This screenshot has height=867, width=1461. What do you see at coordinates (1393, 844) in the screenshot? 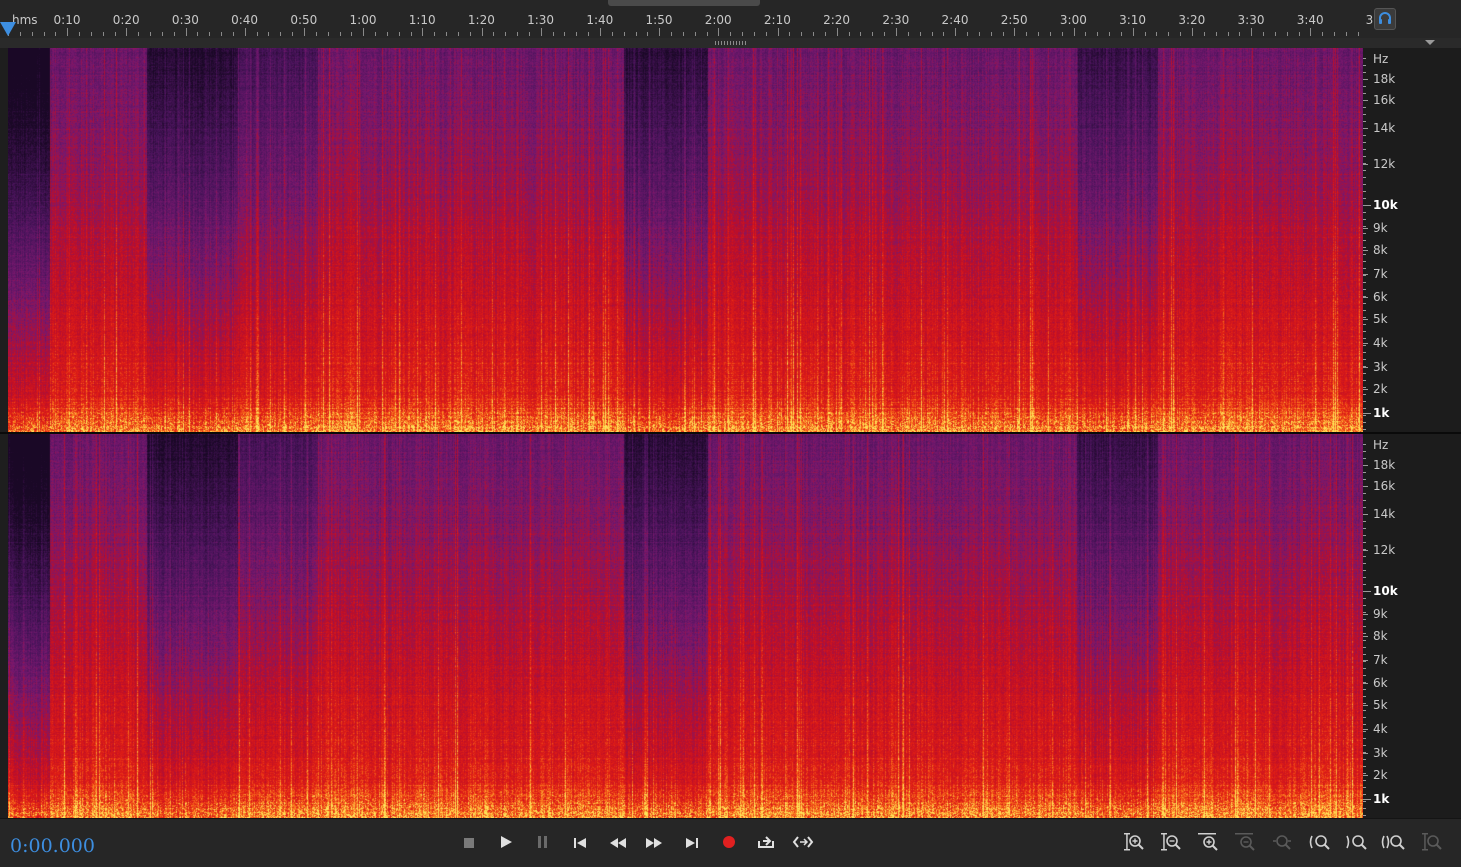
I see `zoom-out-point-button` at bounding box center [1393, 844].